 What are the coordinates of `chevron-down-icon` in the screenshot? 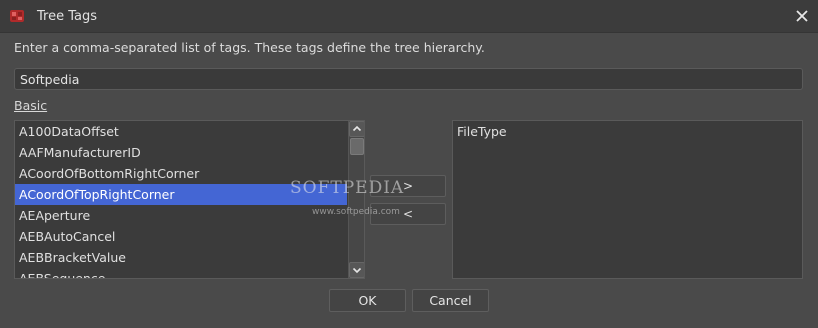 It's located at (357, 270).